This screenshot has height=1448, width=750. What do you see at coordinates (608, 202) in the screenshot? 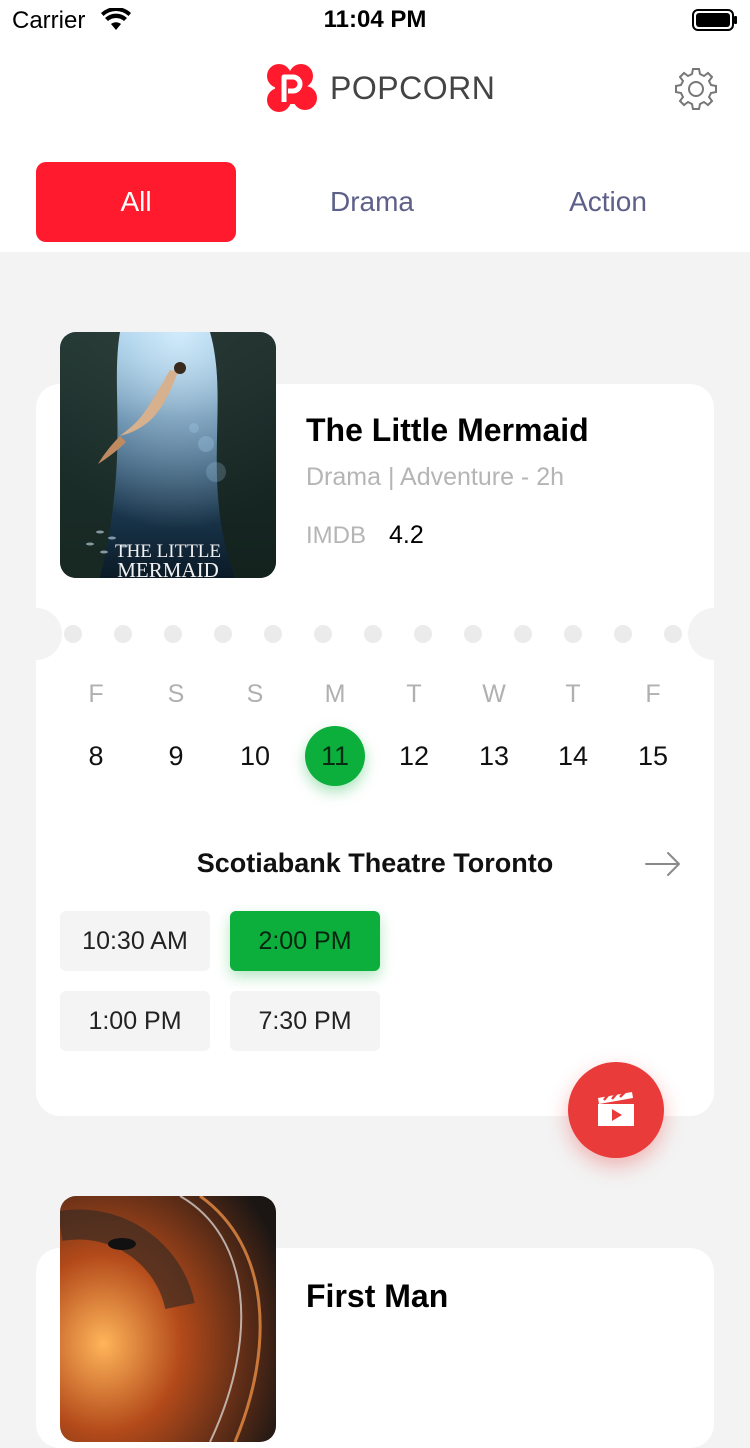
I see `tab-action: Action` at bounding box center [608, 202].